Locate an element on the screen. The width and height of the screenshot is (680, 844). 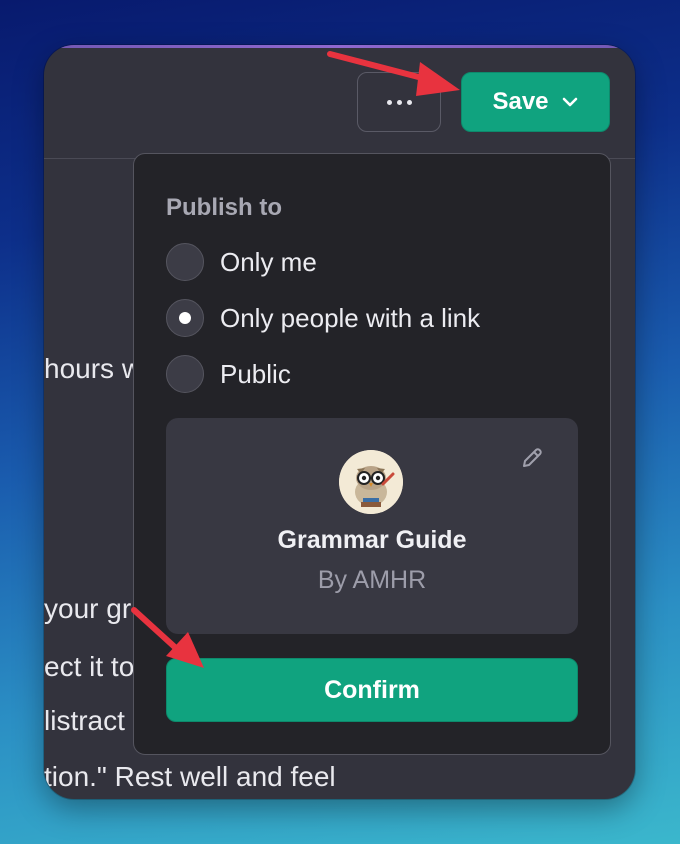
background-text-line: hours w is located at coordinates (93, 368).